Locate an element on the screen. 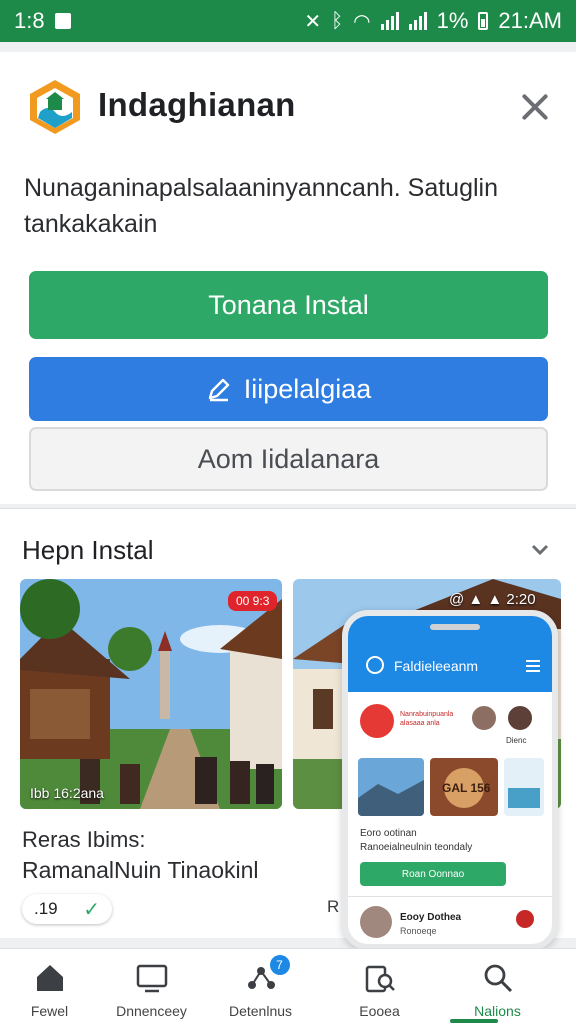 Image resolution: width=576 pixels, height=1024 pixels. bluetooth-icon: ᛒ is located at coordinates (337, 20).